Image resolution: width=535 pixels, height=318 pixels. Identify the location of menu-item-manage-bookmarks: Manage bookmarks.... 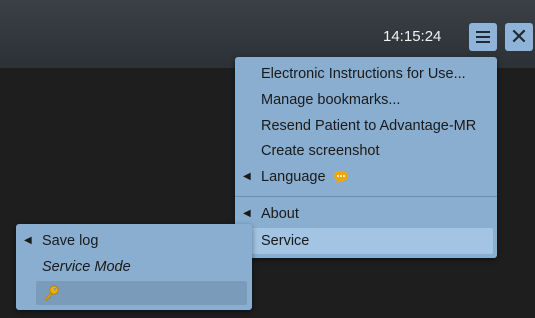
(366, 100).